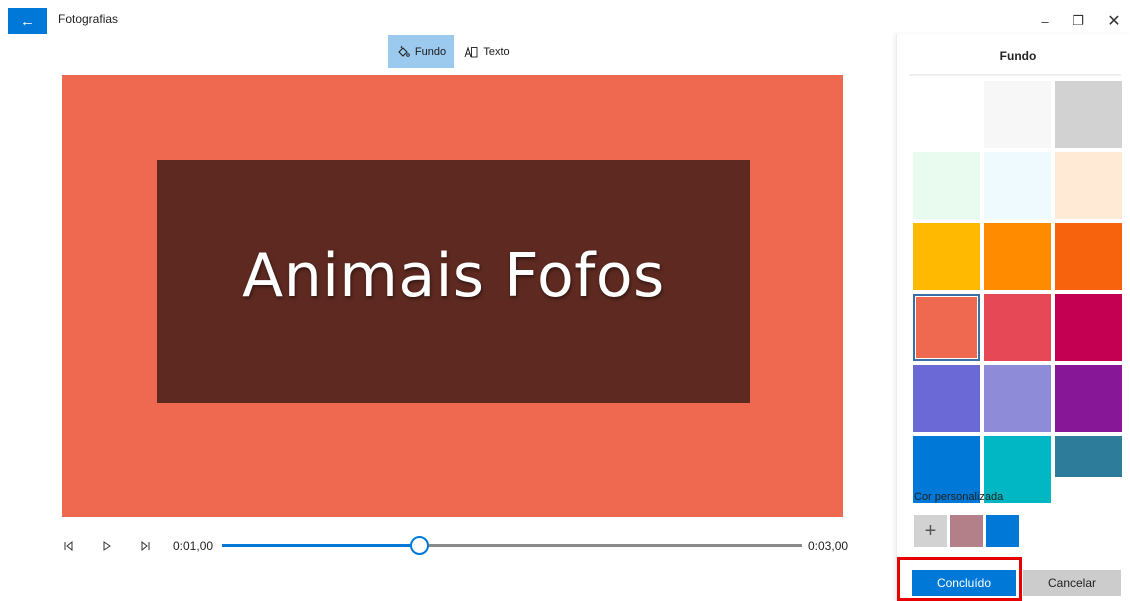 This screenshot has height=601, width=1130. I want to click on tab-background: Fundo, so click(421, 51).